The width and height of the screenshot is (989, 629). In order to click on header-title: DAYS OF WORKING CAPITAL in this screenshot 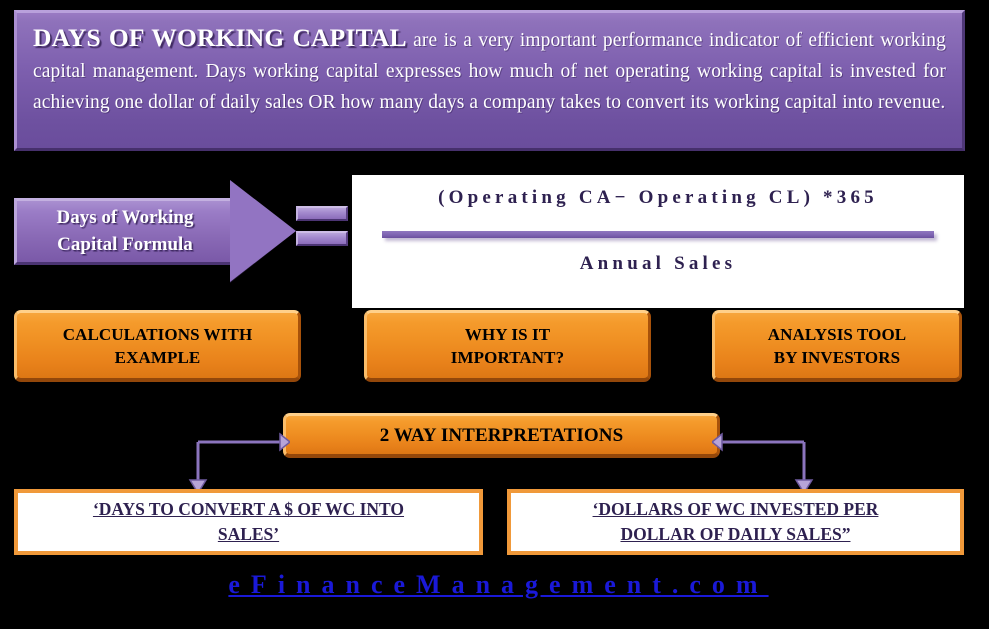, I will do `click(220, 37)`.